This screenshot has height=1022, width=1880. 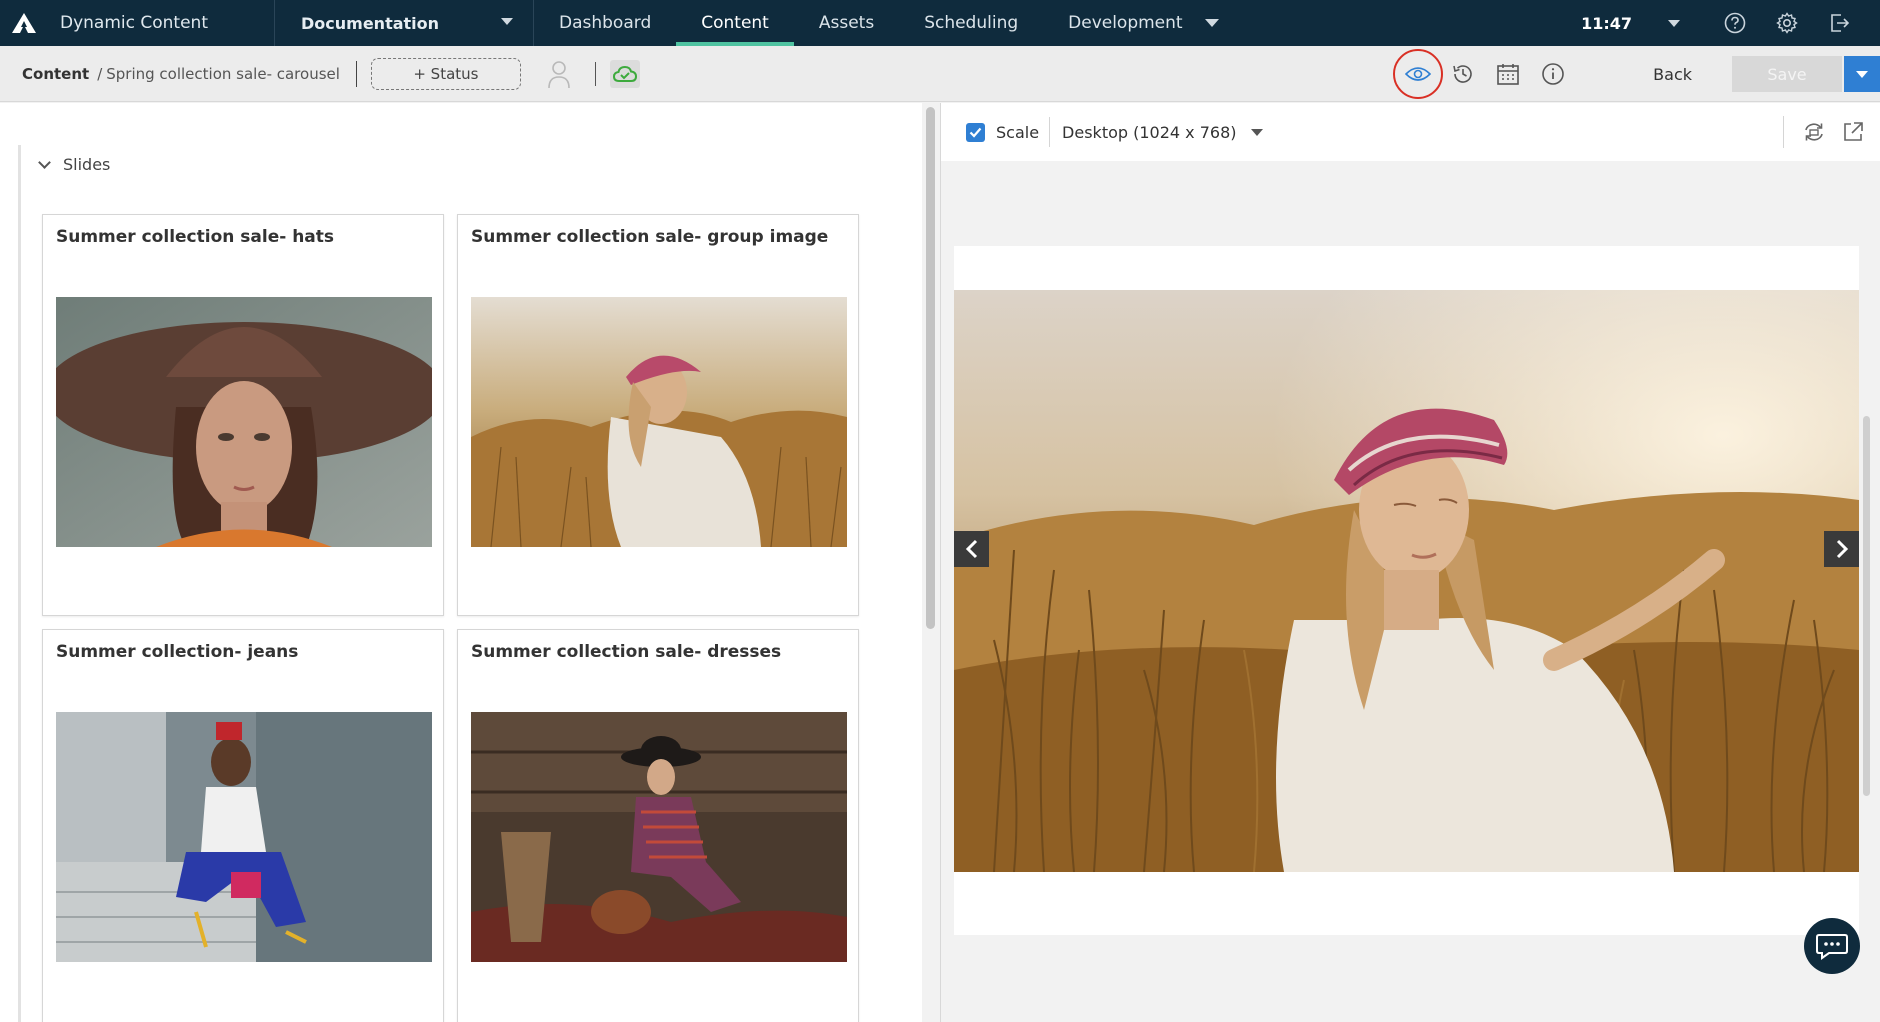 What do you see at coordinates (605, 23) in the screenshot?
I see `tab-dashboard: Dashboard` at bounding box center [605, 23].